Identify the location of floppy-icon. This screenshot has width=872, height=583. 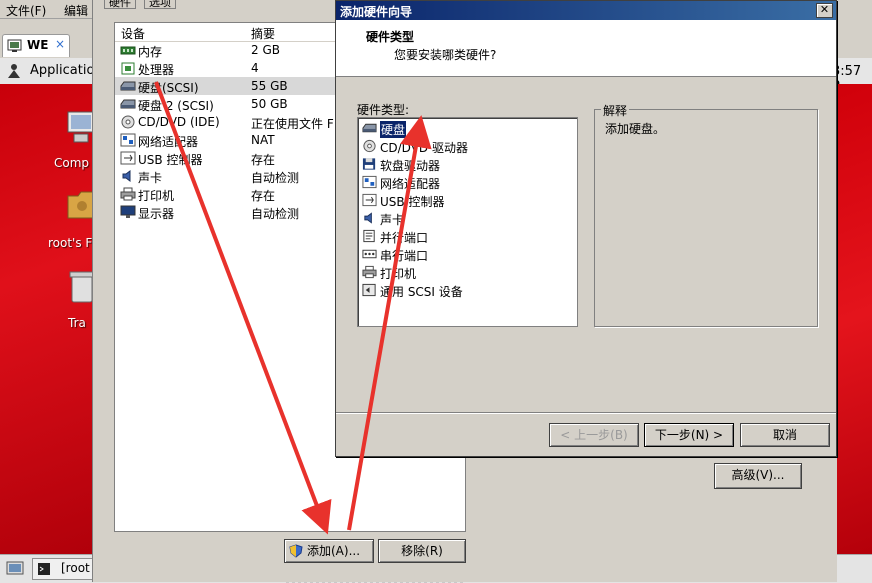
(369, 164).